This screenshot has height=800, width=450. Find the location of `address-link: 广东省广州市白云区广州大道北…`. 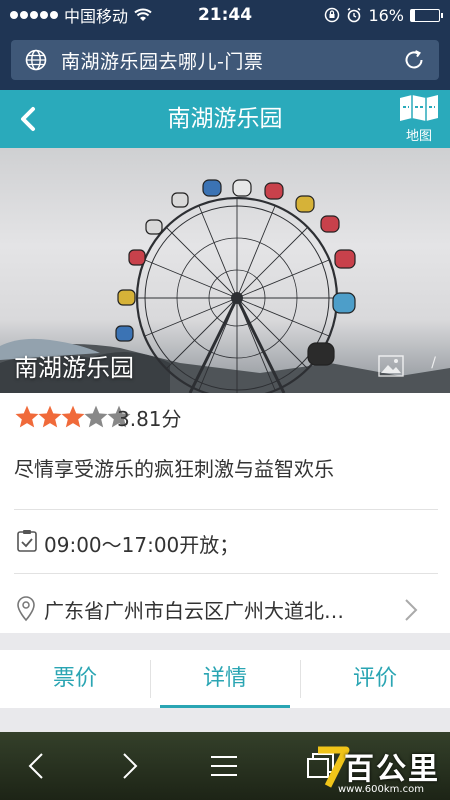

address-link: 广东省广州市白云区广州大道北… is located at coordinates (224, 609).